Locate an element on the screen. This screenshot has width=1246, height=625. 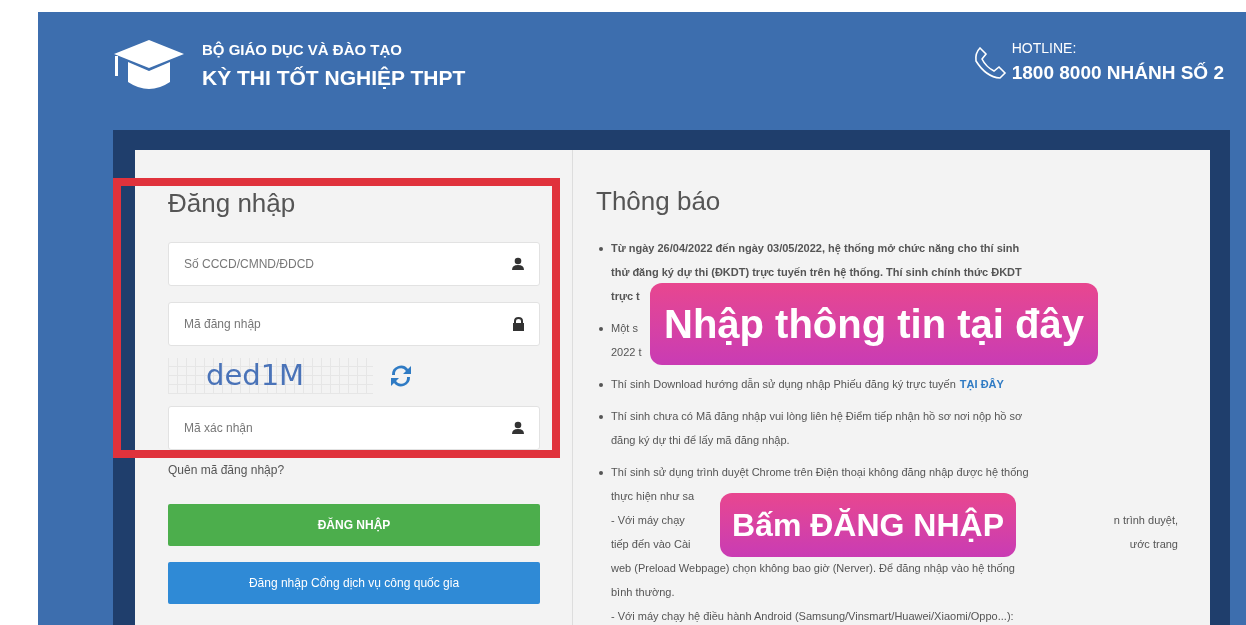
notice-text: web (Preload Webpage) chọn không bao giờ (Nerver). Để đăng nhập vào hệ thống is located at coordinates (813, 568).